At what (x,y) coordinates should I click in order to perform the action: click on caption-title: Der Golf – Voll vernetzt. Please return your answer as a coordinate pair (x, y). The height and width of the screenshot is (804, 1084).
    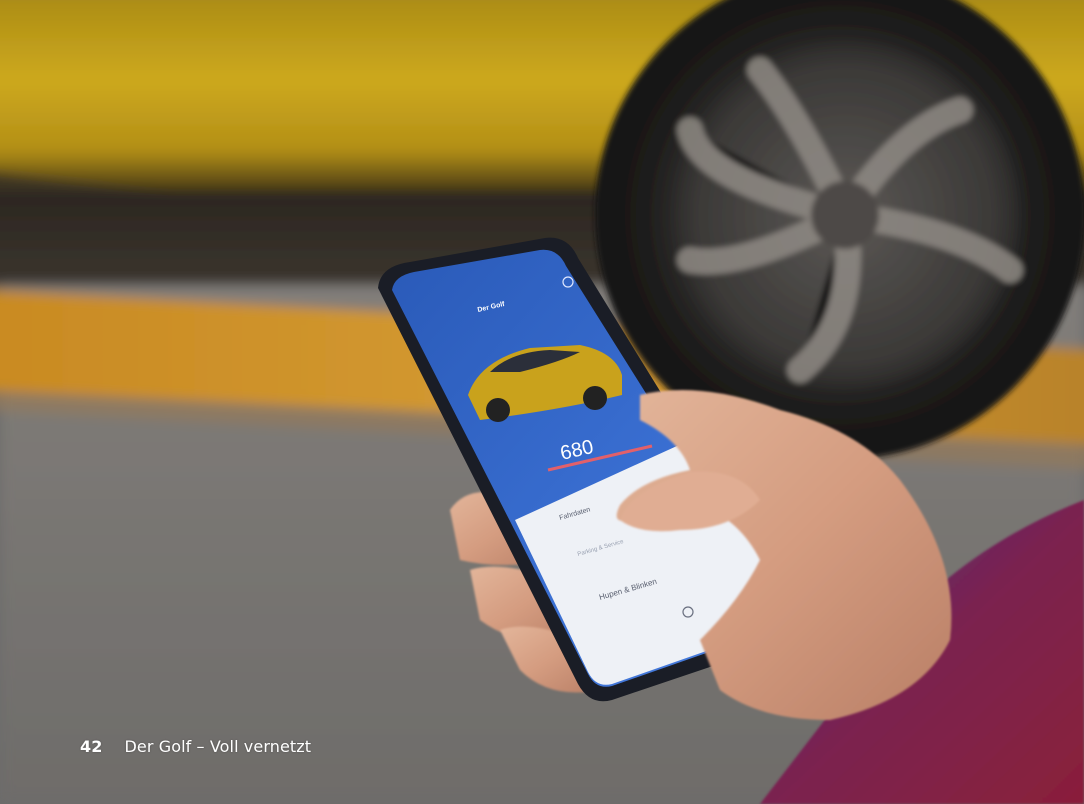
    Looking at the image, I should click on (218, 746).